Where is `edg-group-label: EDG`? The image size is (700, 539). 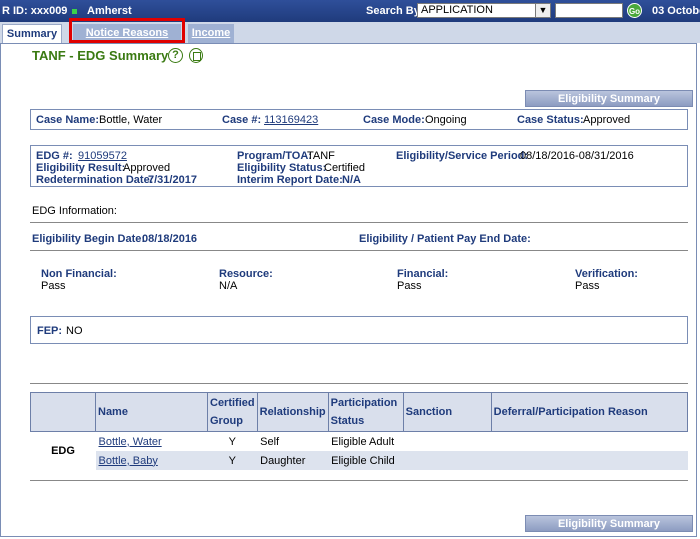 edg-group-label: EDG is located at coordinates (63, 451).